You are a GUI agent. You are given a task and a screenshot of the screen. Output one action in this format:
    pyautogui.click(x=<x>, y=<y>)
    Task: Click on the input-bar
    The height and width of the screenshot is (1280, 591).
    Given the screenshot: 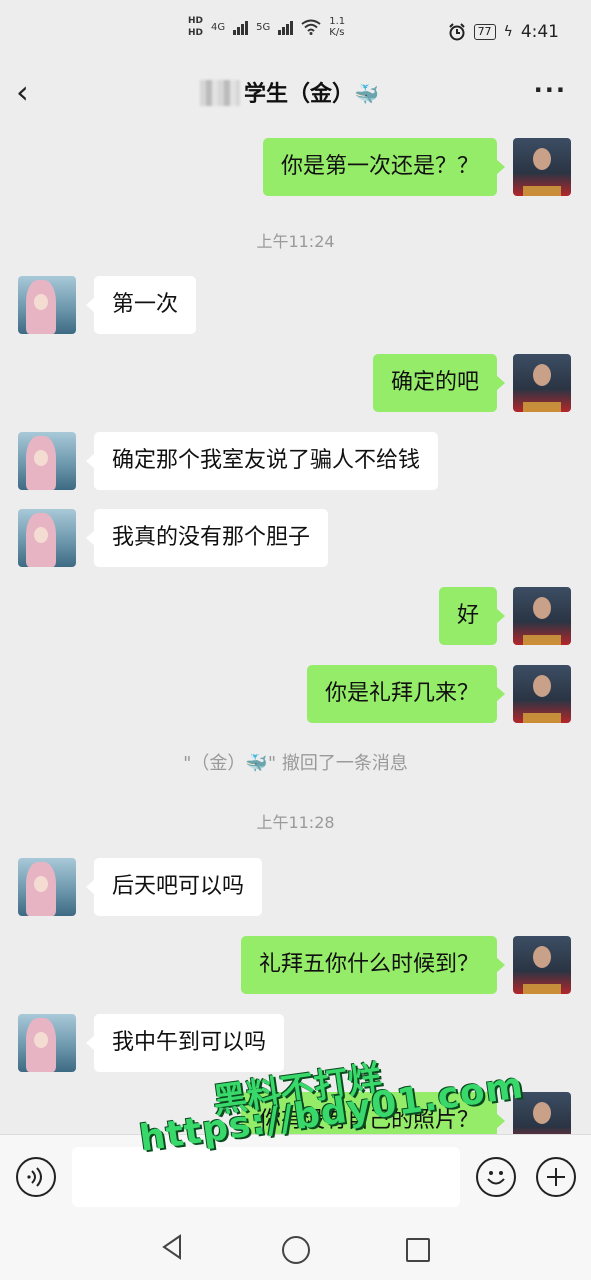 What is the action you would take?
    pyautogui.click(x=295, y=1177)
    